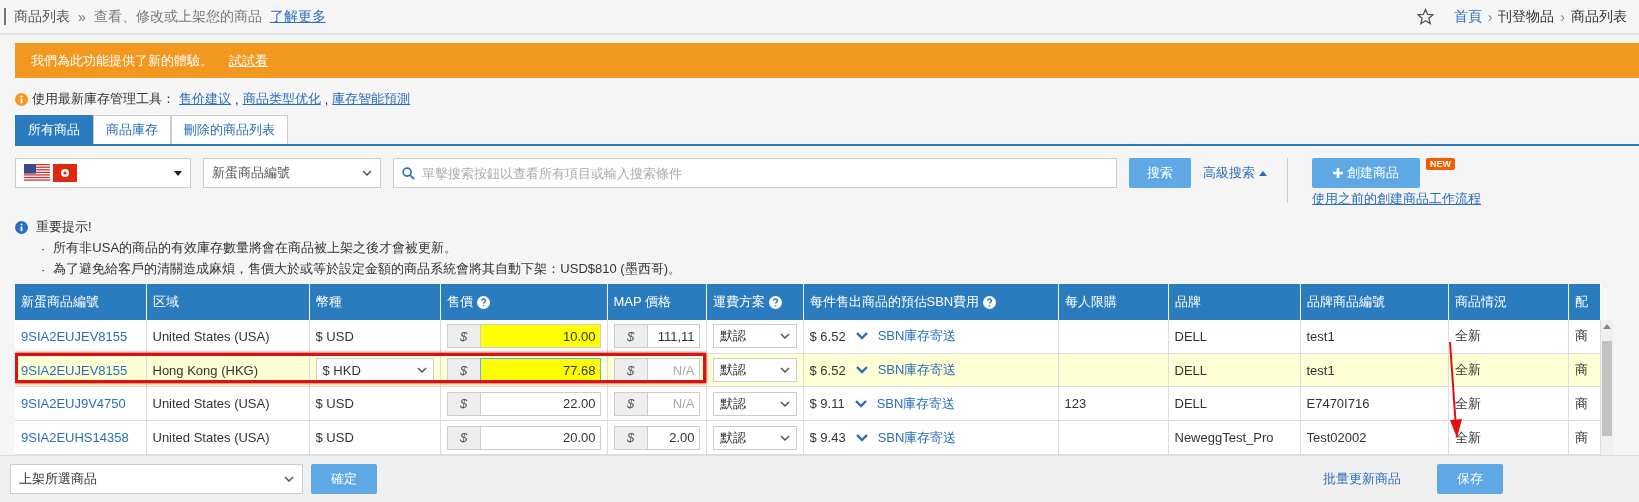  I want to click on table-cell: E7470I716, so click(1374, 403).